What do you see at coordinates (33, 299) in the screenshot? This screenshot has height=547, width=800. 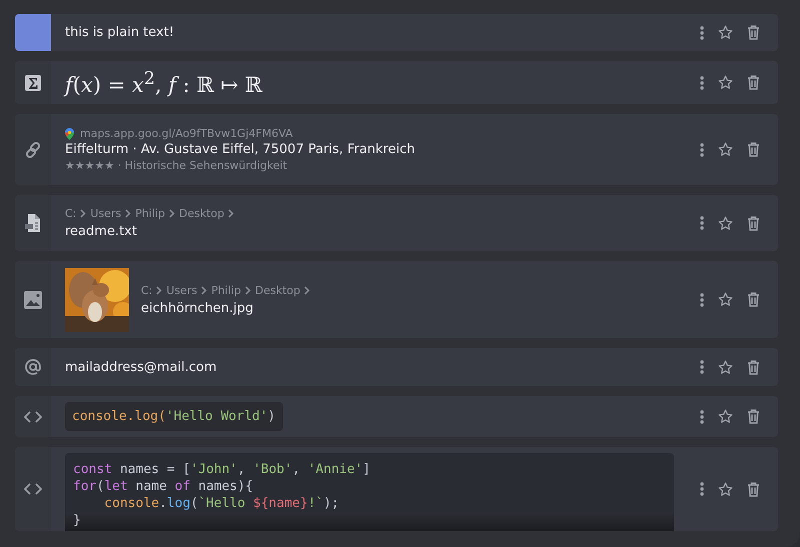 I see `image-icon` at bounding box center [33, 299].